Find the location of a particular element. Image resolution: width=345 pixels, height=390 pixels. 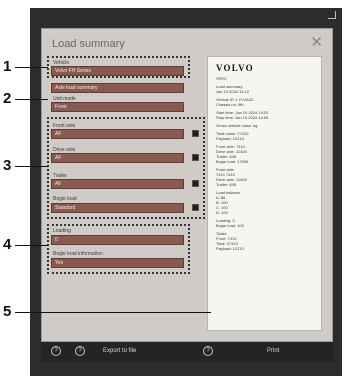

front-axle-field: All is located at coordinates (117, 134).